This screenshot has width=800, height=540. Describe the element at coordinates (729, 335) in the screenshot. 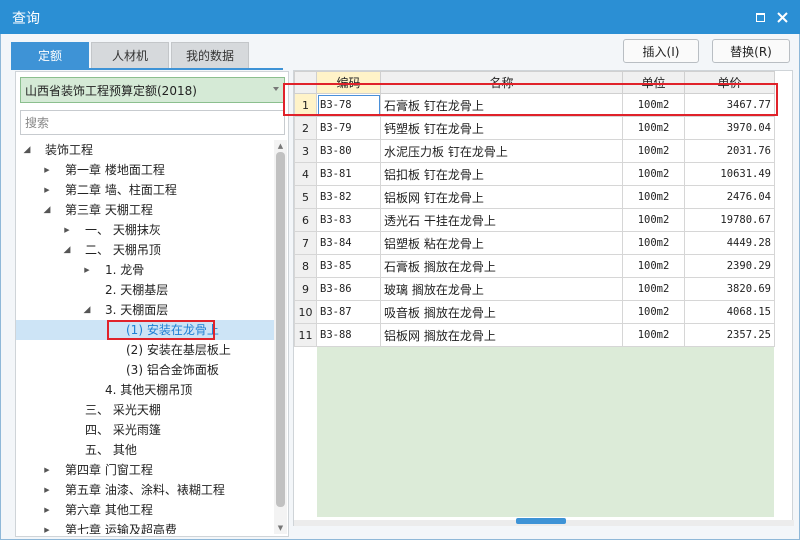

I see `price-cell: 2357.25` at that location.